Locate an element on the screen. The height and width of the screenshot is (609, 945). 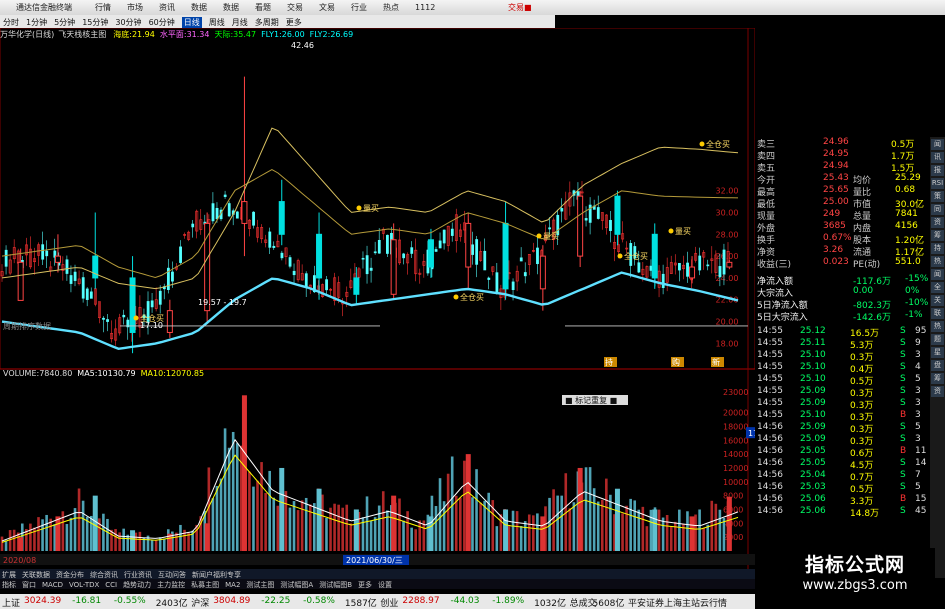
indicator-tab: 设置 is located at coordinates (385, 585).